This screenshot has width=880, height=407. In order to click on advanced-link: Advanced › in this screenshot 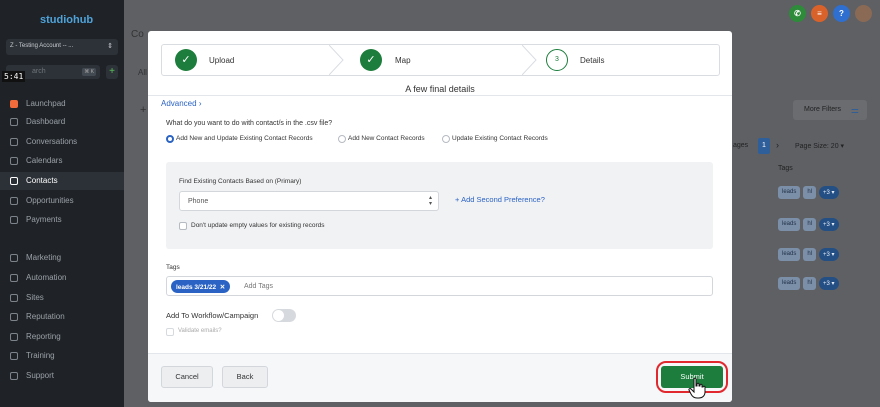, I will do `click(181, 103)`.